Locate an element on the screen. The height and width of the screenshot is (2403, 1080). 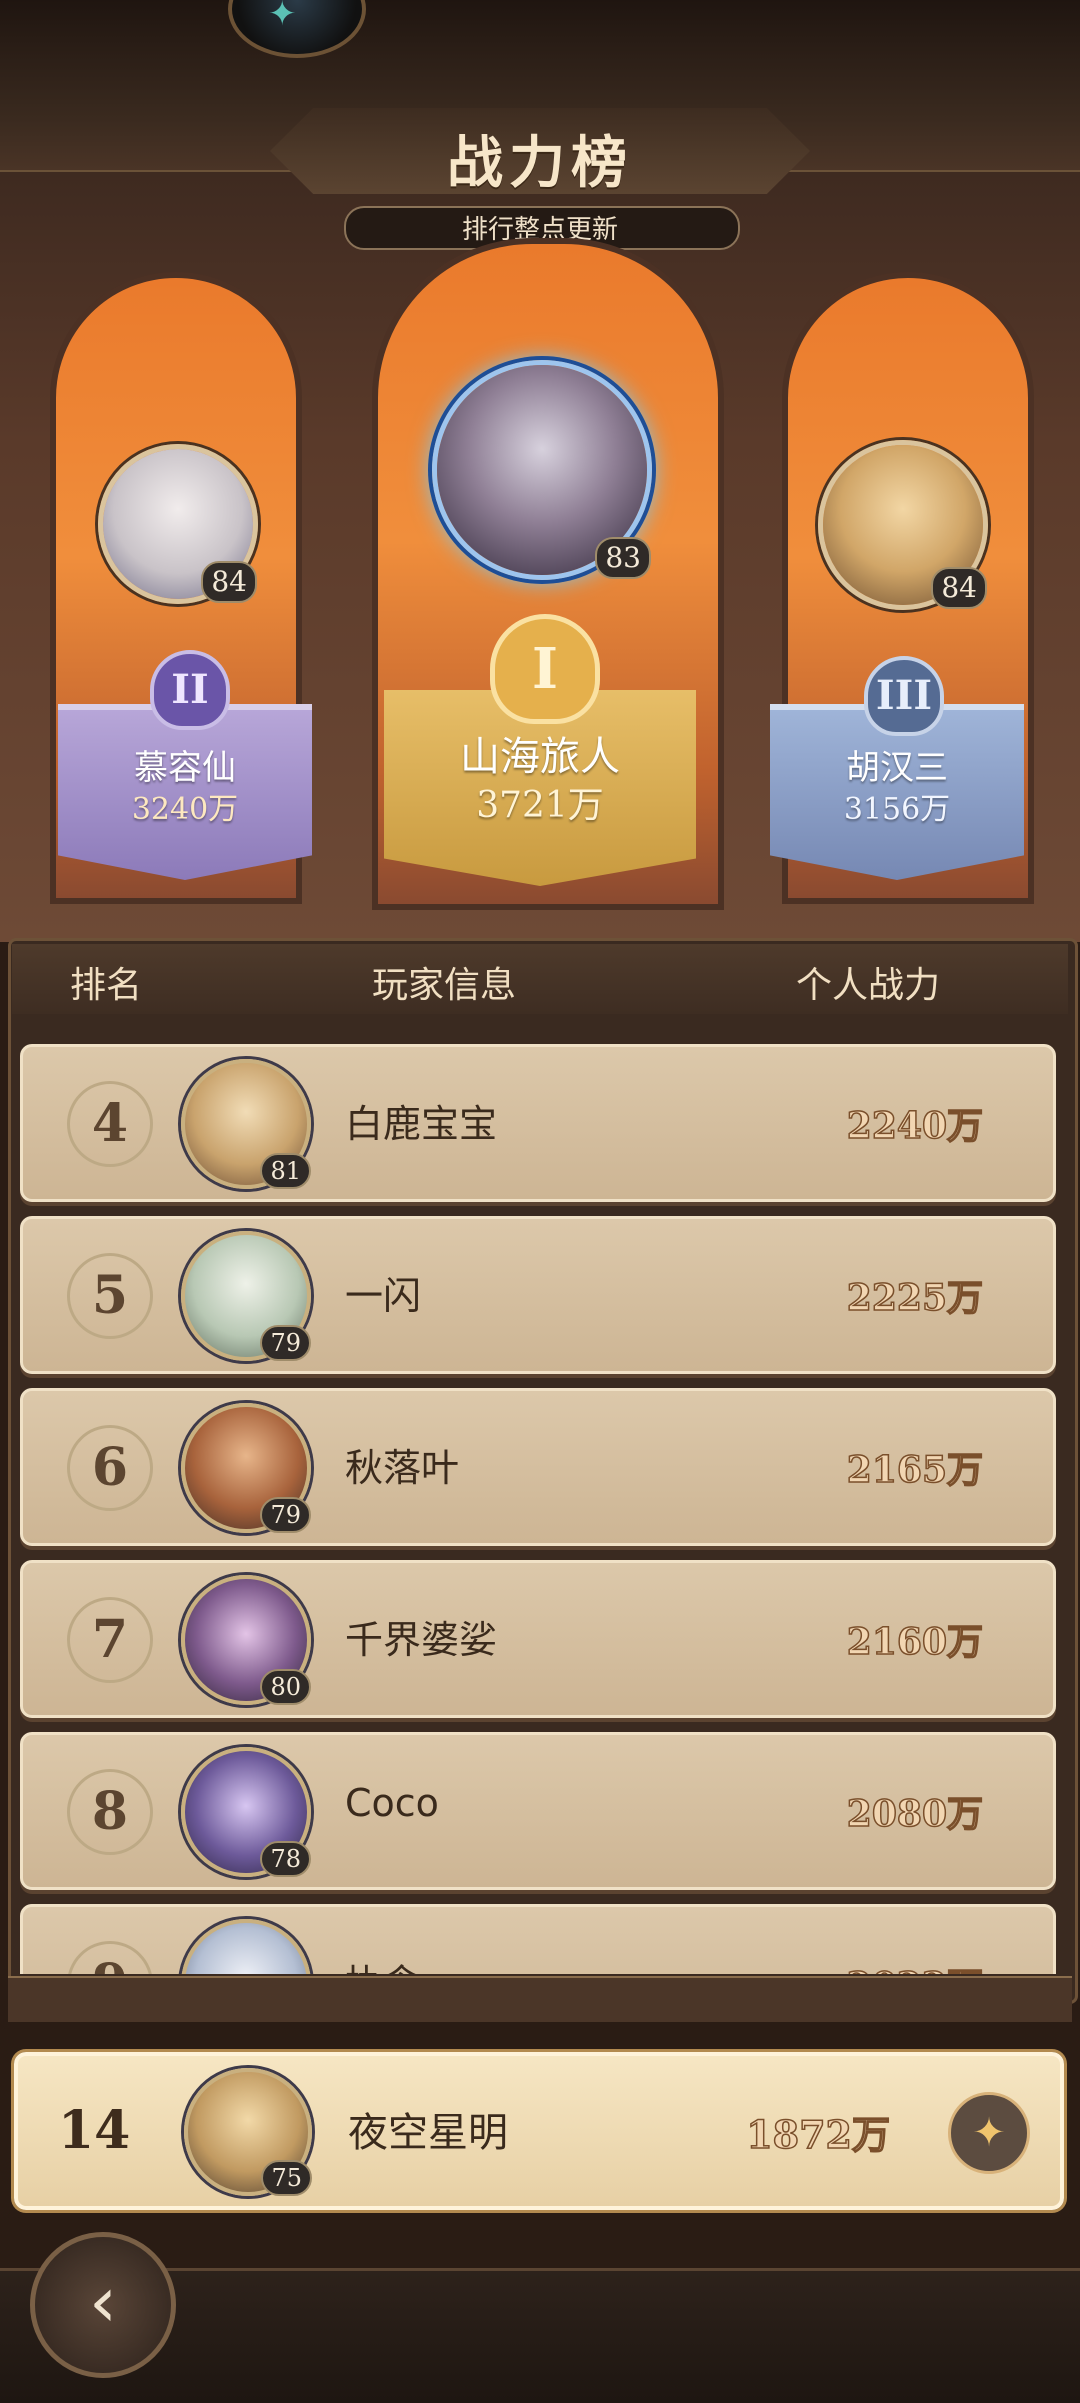
column-header-rank: 排名 is located at coordinates (106, 985).